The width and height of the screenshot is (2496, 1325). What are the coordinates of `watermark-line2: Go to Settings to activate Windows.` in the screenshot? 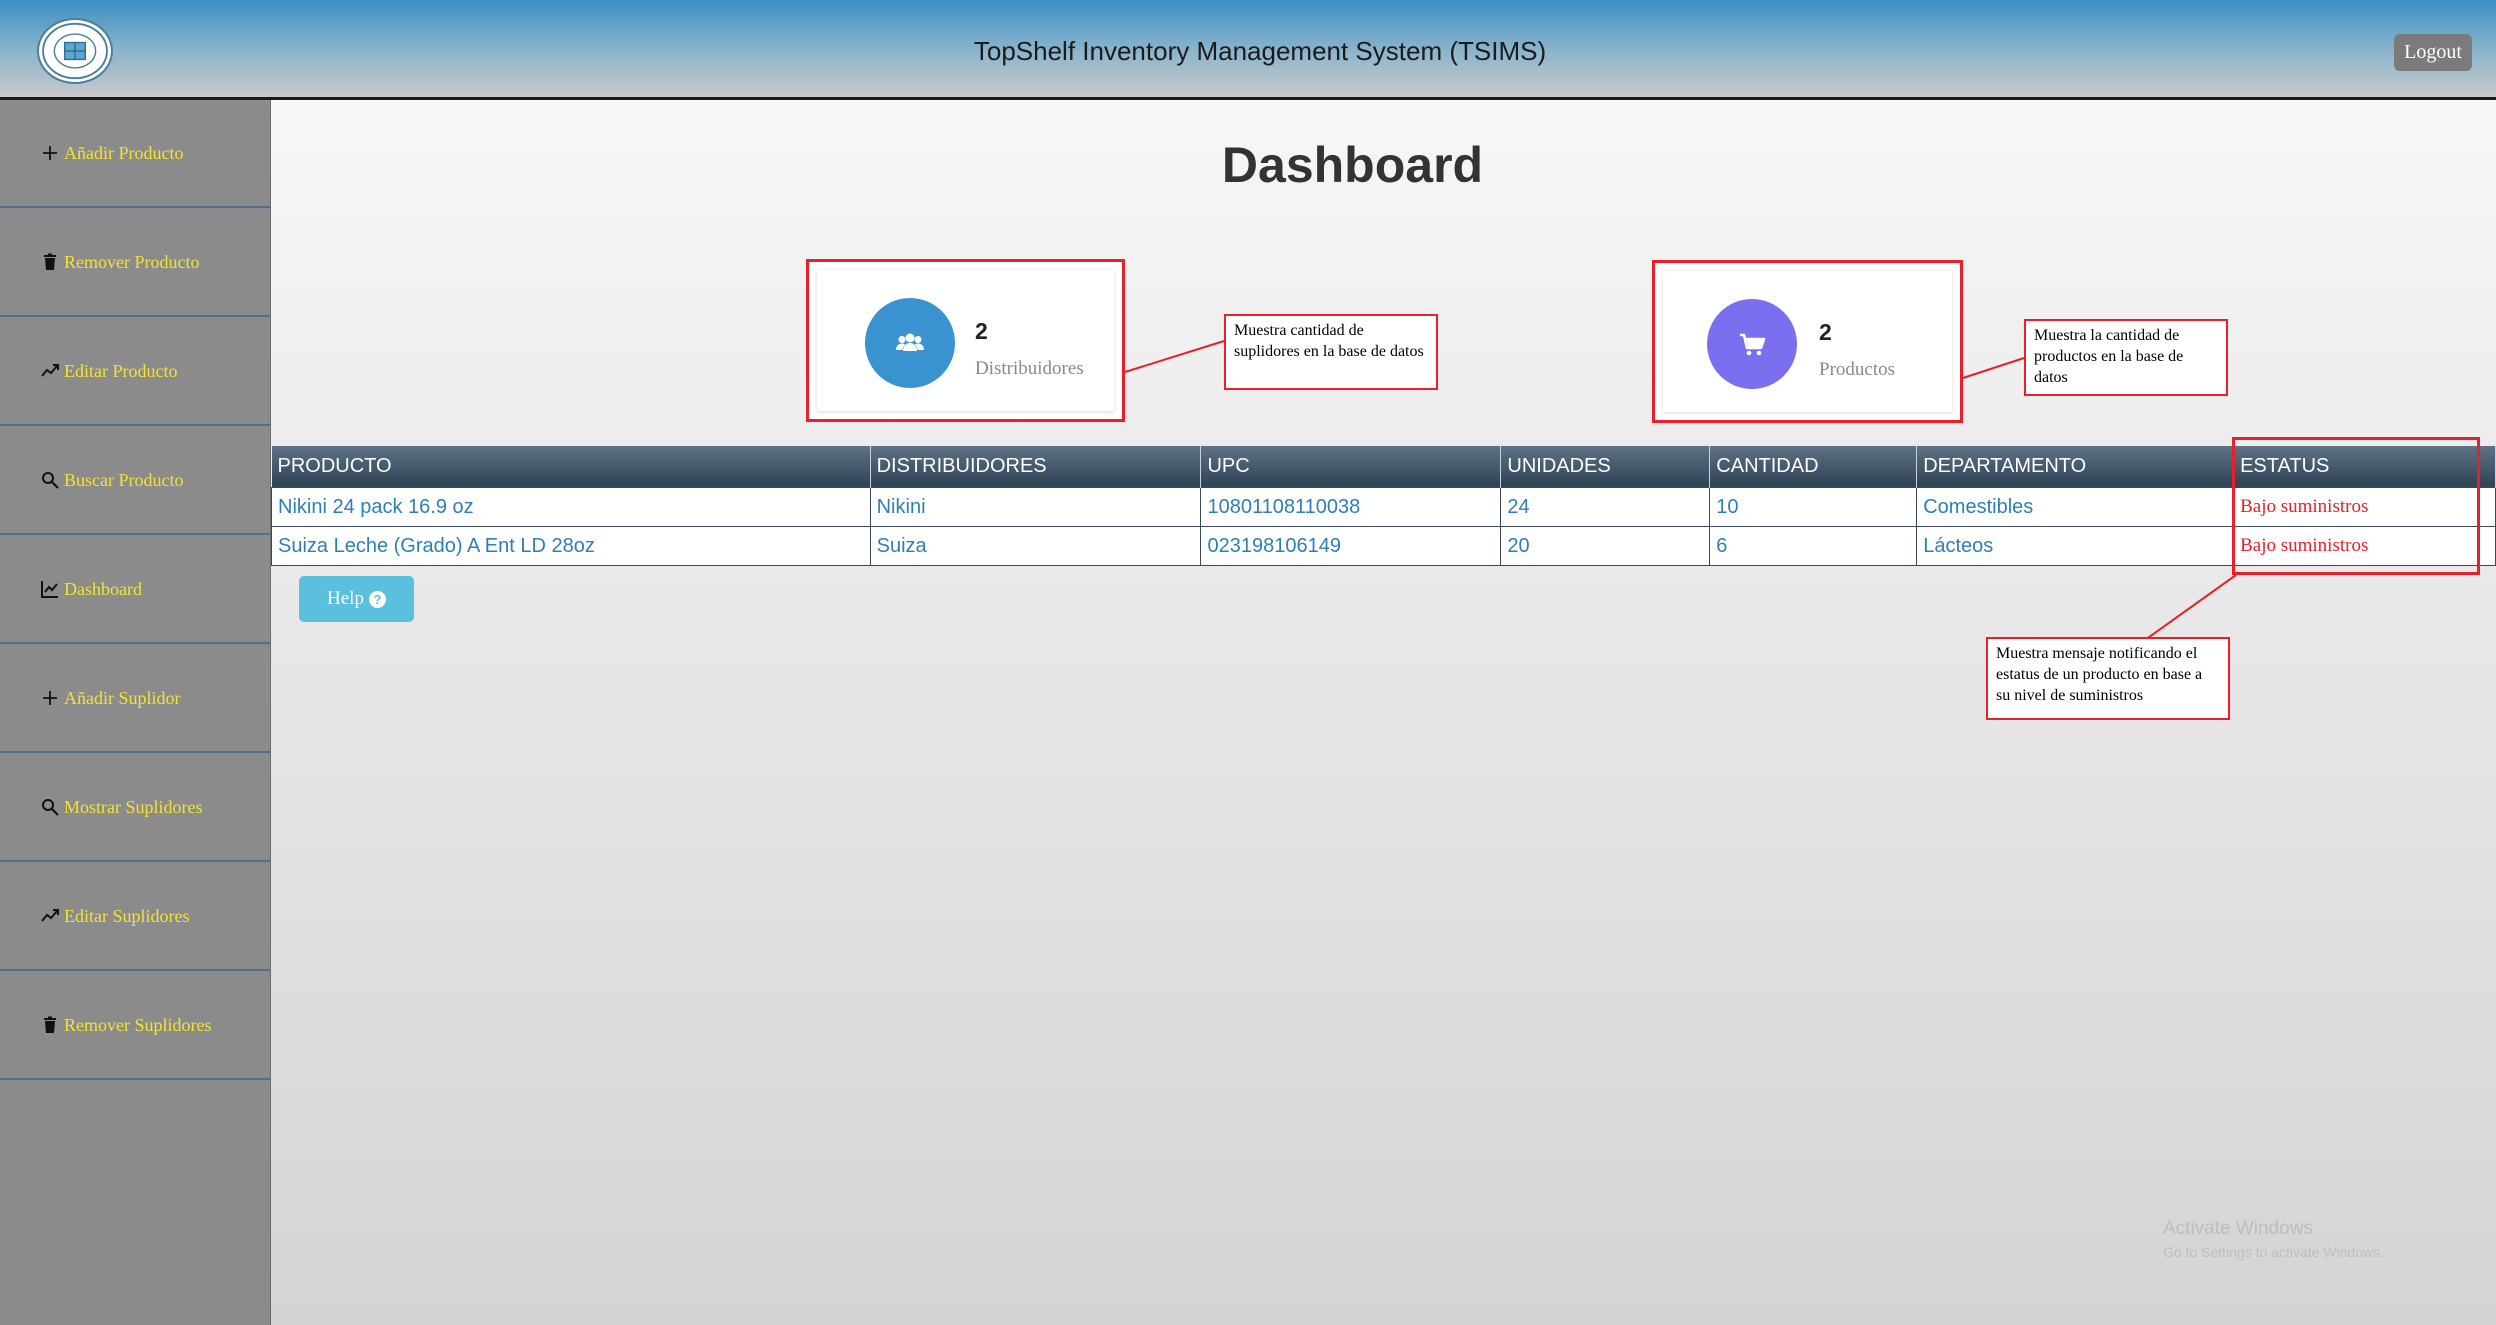 It's located at (2273, 1252).